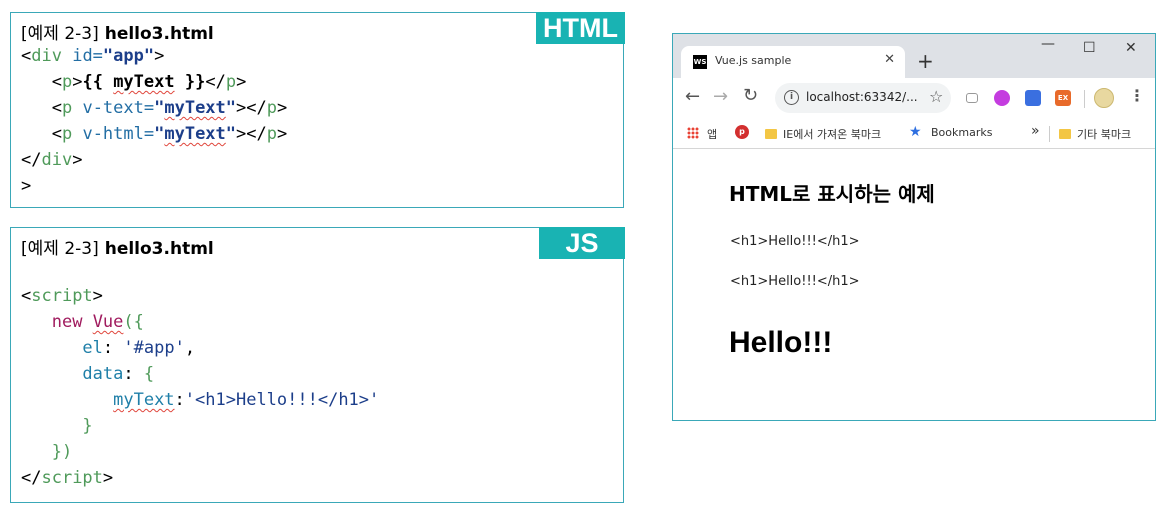 This screenshot has width=1165, height=511. What do you see at coordinates (200, 426) in the screenshot?
I see `code-line: }` at bounding box center [200, 426].